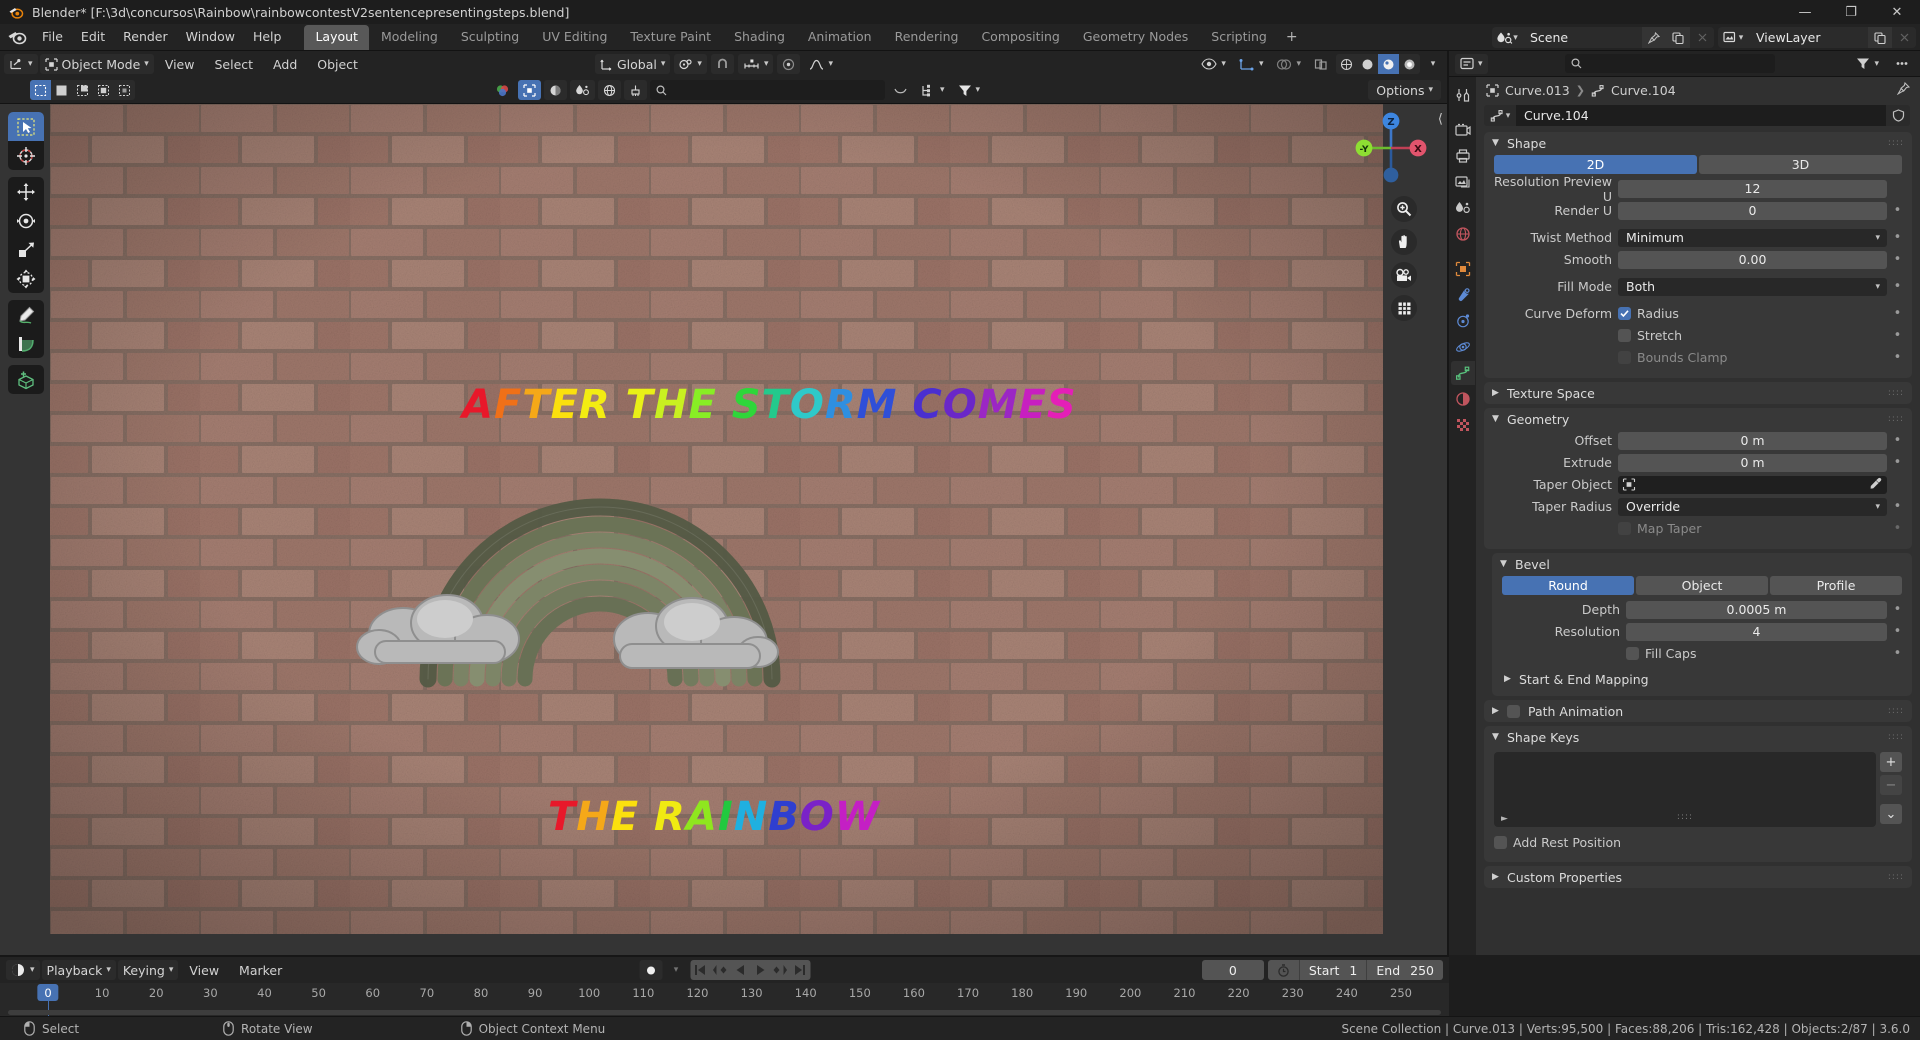 The width and height of the screenshot is (1920, 1040). I want to click on offset-decorator-icon: •, so click(1897, 440).